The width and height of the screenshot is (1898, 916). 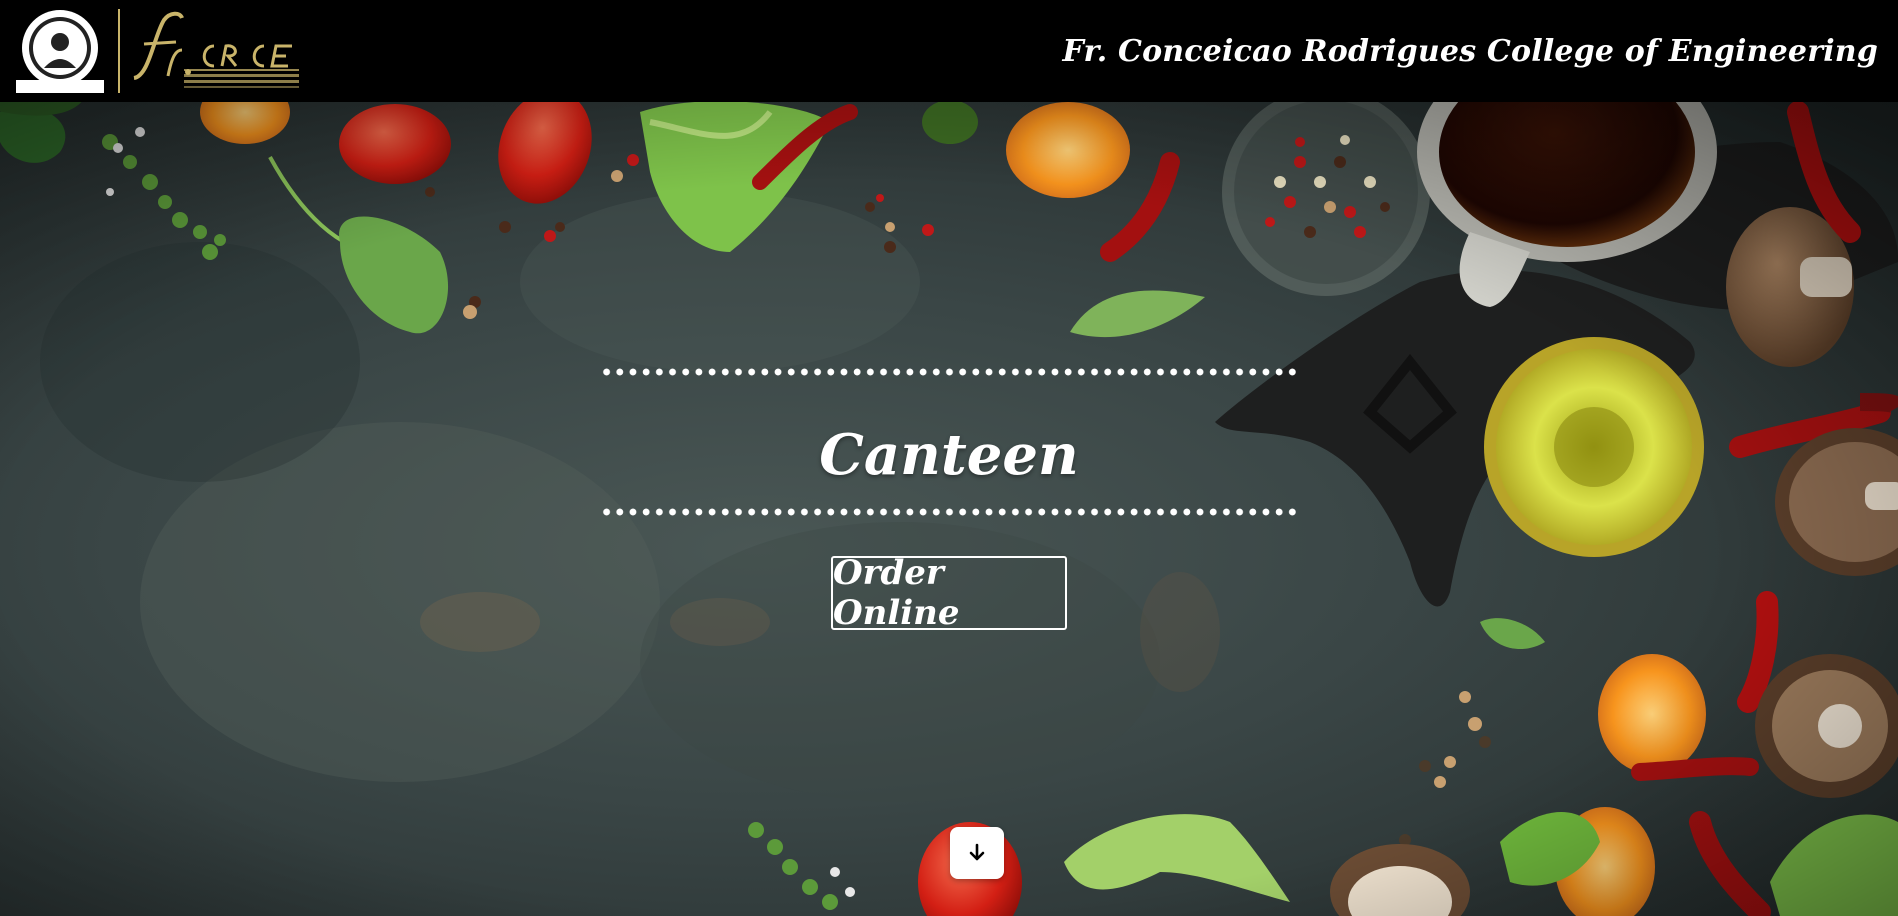 I want to click on dotted-divider-top, so click(x=950, y=372).